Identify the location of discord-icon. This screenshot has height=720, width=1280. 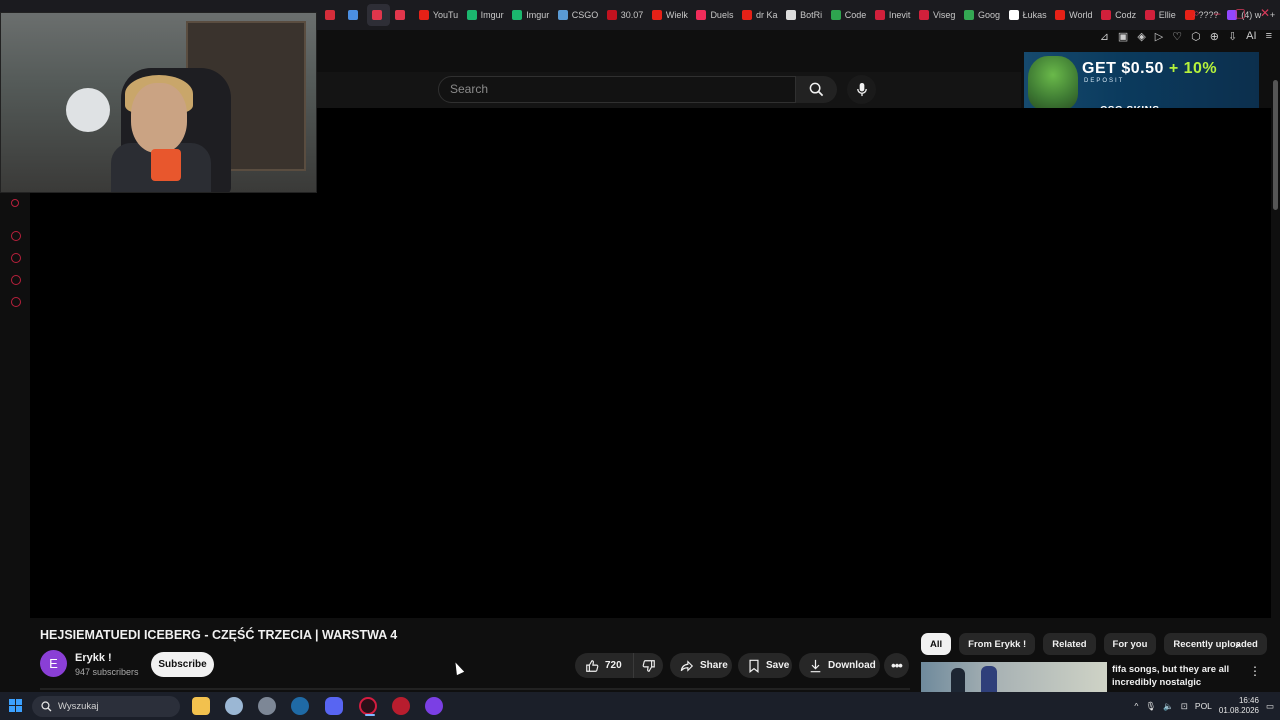
(334, 706).